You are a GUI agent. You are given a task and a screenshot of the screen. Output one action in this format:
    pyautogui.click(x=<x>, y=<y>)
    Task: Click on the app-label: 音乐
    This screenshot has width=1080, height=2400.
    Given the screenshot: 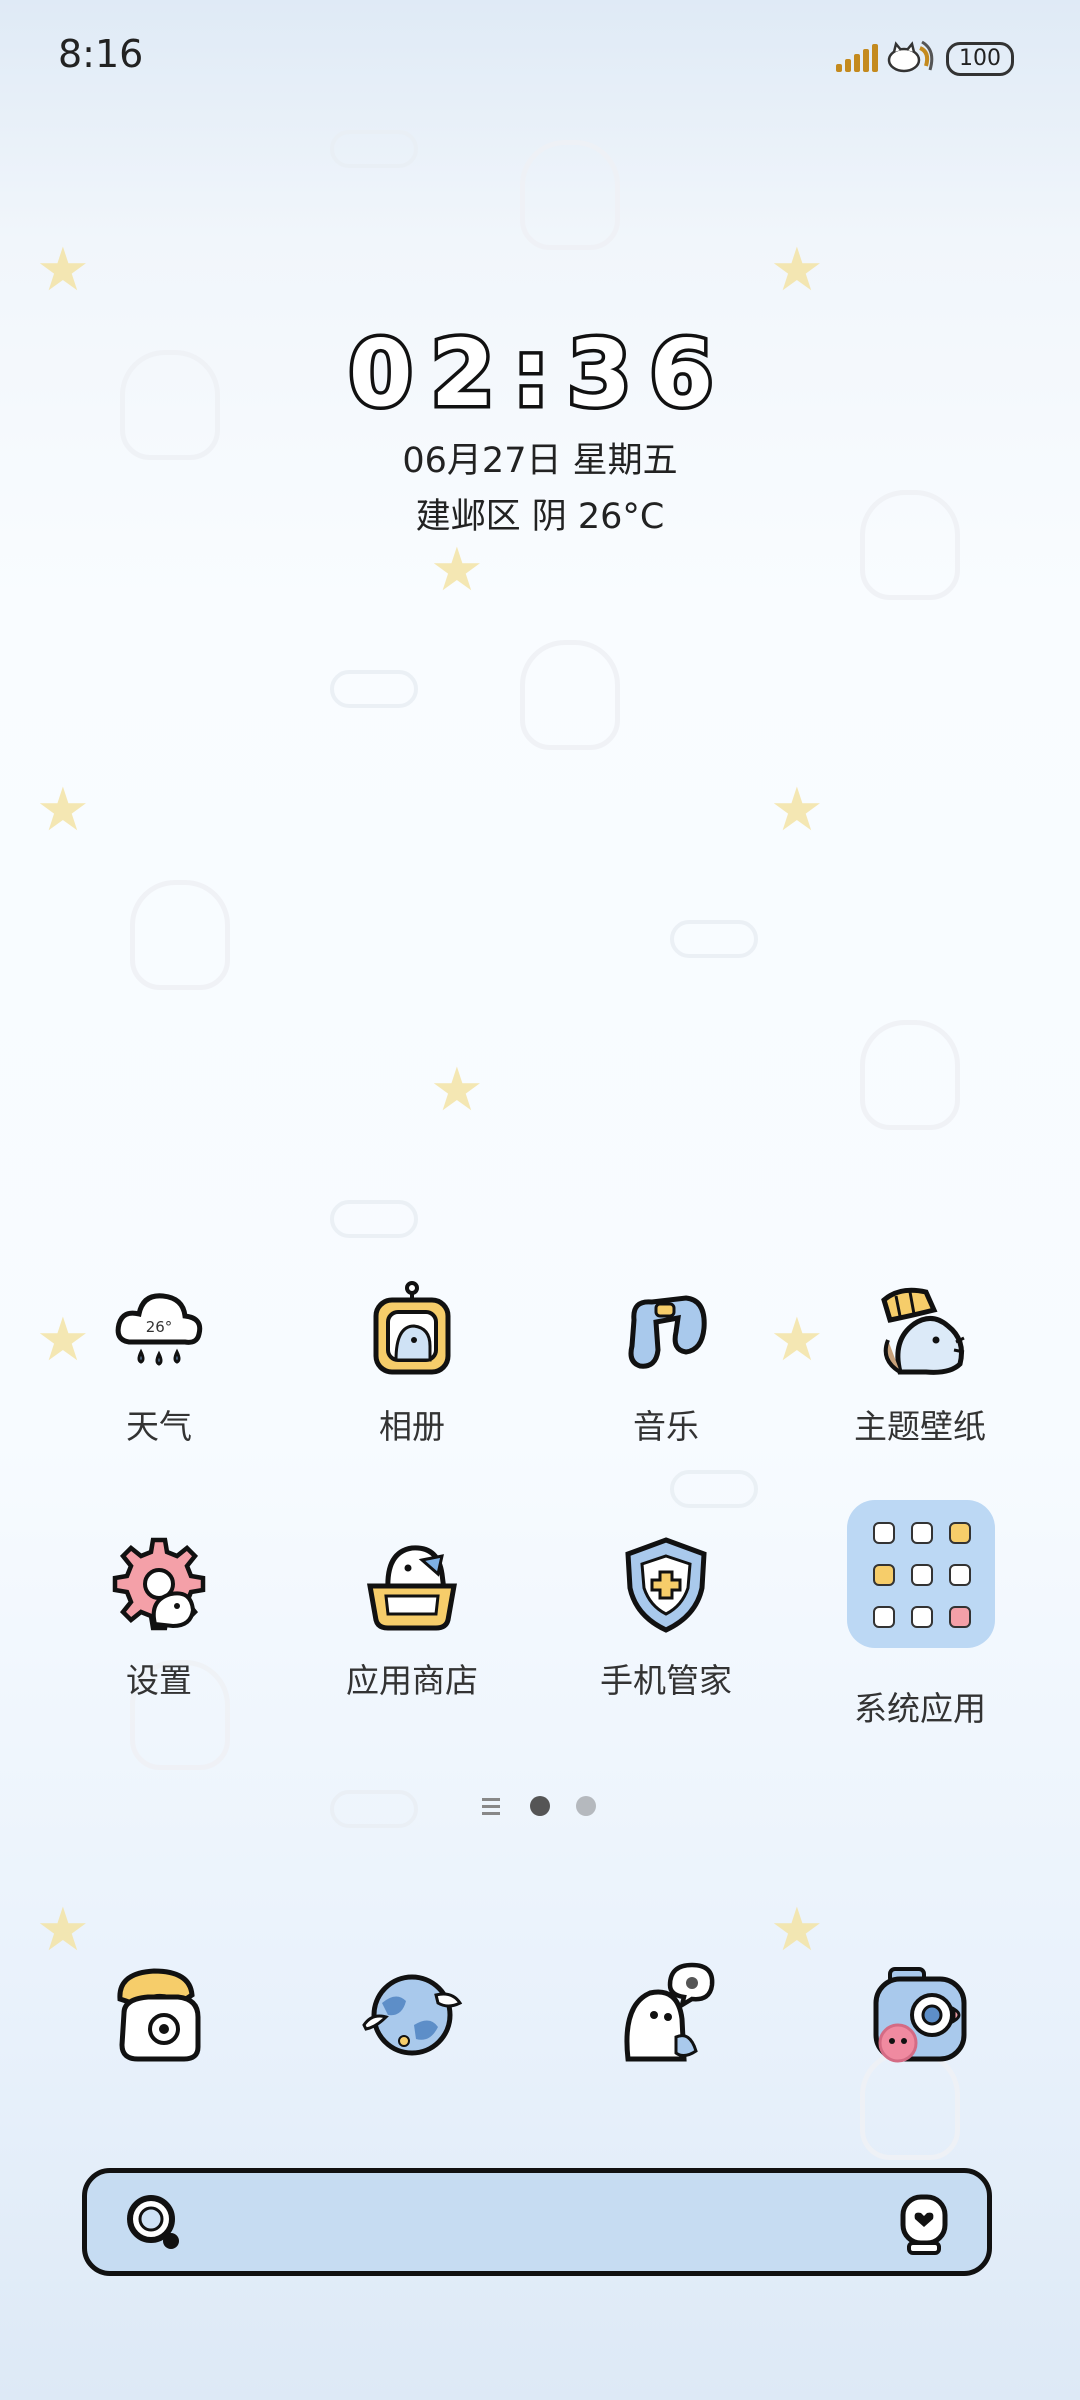 What is the action you would take?
    pyautogui.click(x=666, y=1426)
    